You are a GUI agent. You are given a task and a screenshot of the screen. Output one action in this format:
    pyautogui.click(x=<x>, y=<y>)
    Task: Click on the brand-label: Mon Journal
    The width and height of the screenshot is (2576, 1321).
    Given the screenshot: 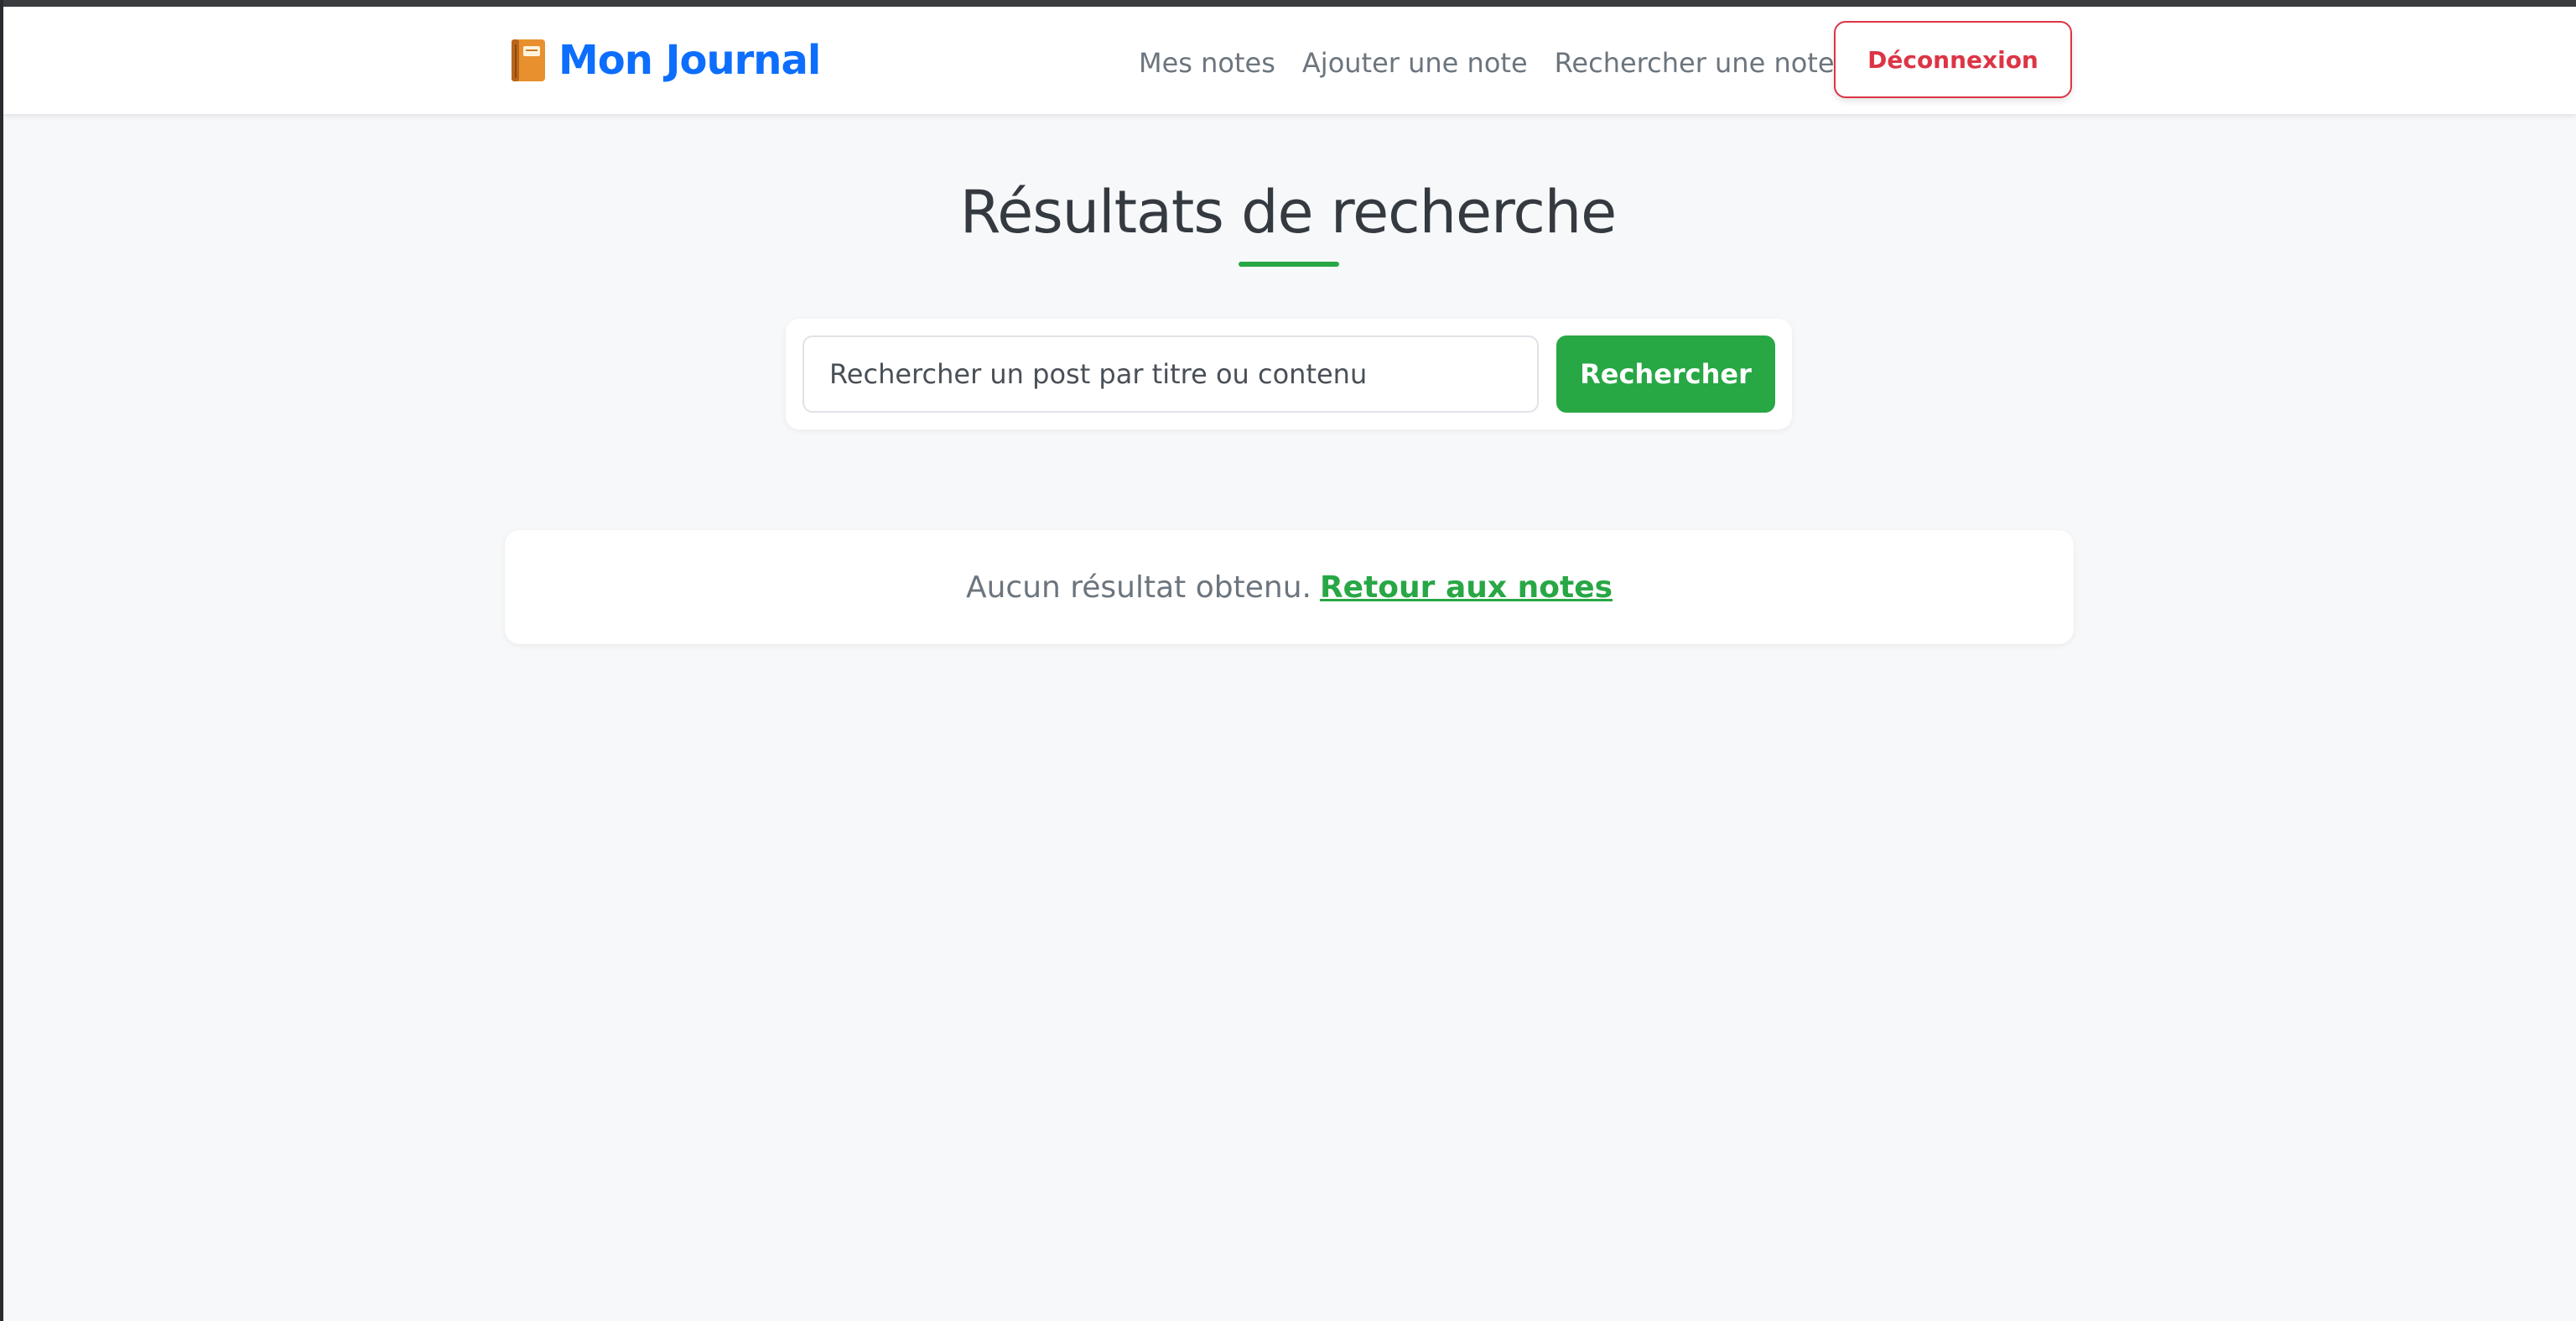 What is the action you would take?
    pyautogui.click(x=689, y=60)
    